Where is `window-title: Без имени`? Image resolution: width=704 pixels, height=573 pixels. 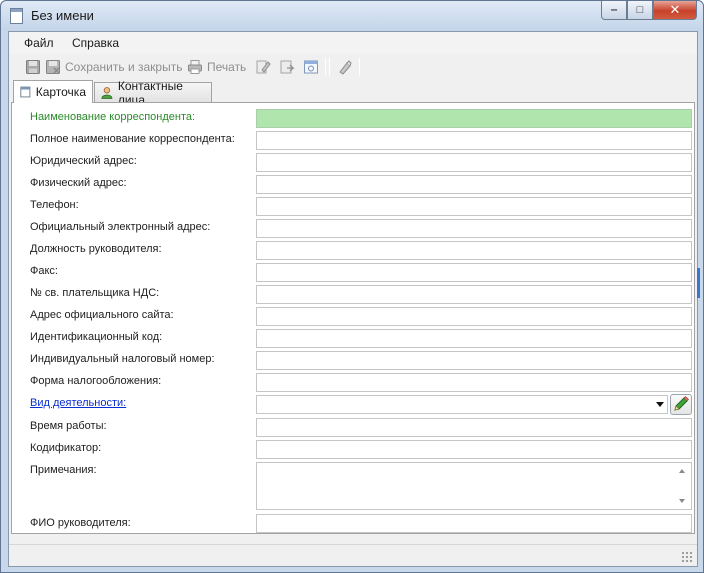 window-title: Без имени is located at coordinates (62, 15).